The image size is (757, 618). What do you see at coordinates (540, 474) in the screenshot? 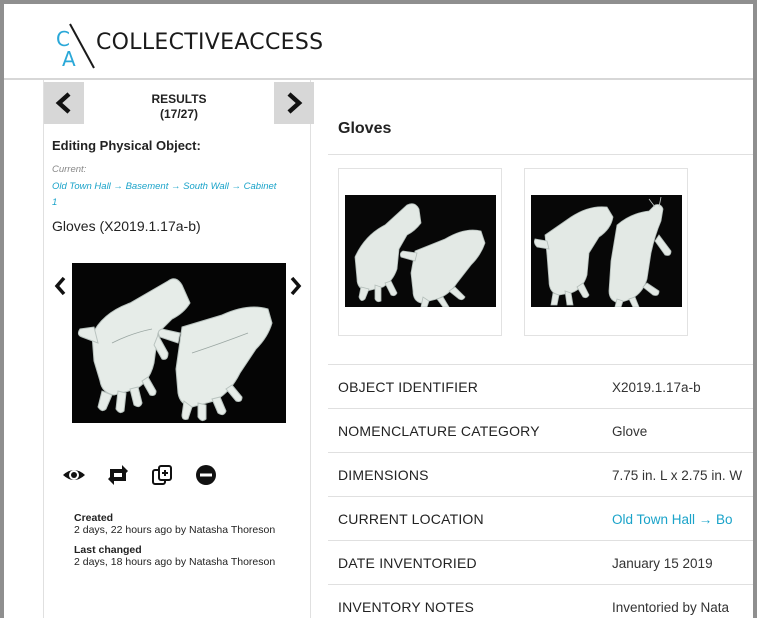
I see `field-dimensions: DIMENSIONS 7.75 in. L x 2.75 in. W` at bounding box center [540, 474].